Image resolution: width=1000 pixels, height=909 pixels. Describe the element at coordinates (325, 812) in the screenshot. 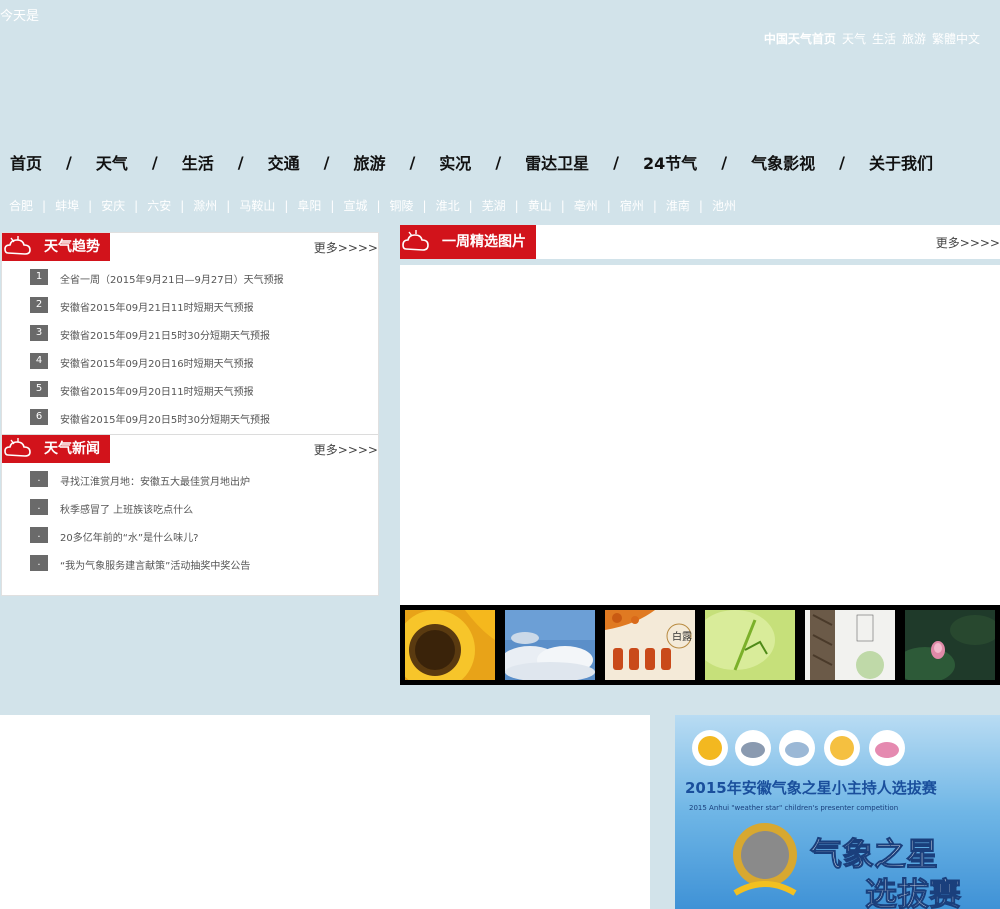

I see `content-area` at that location.